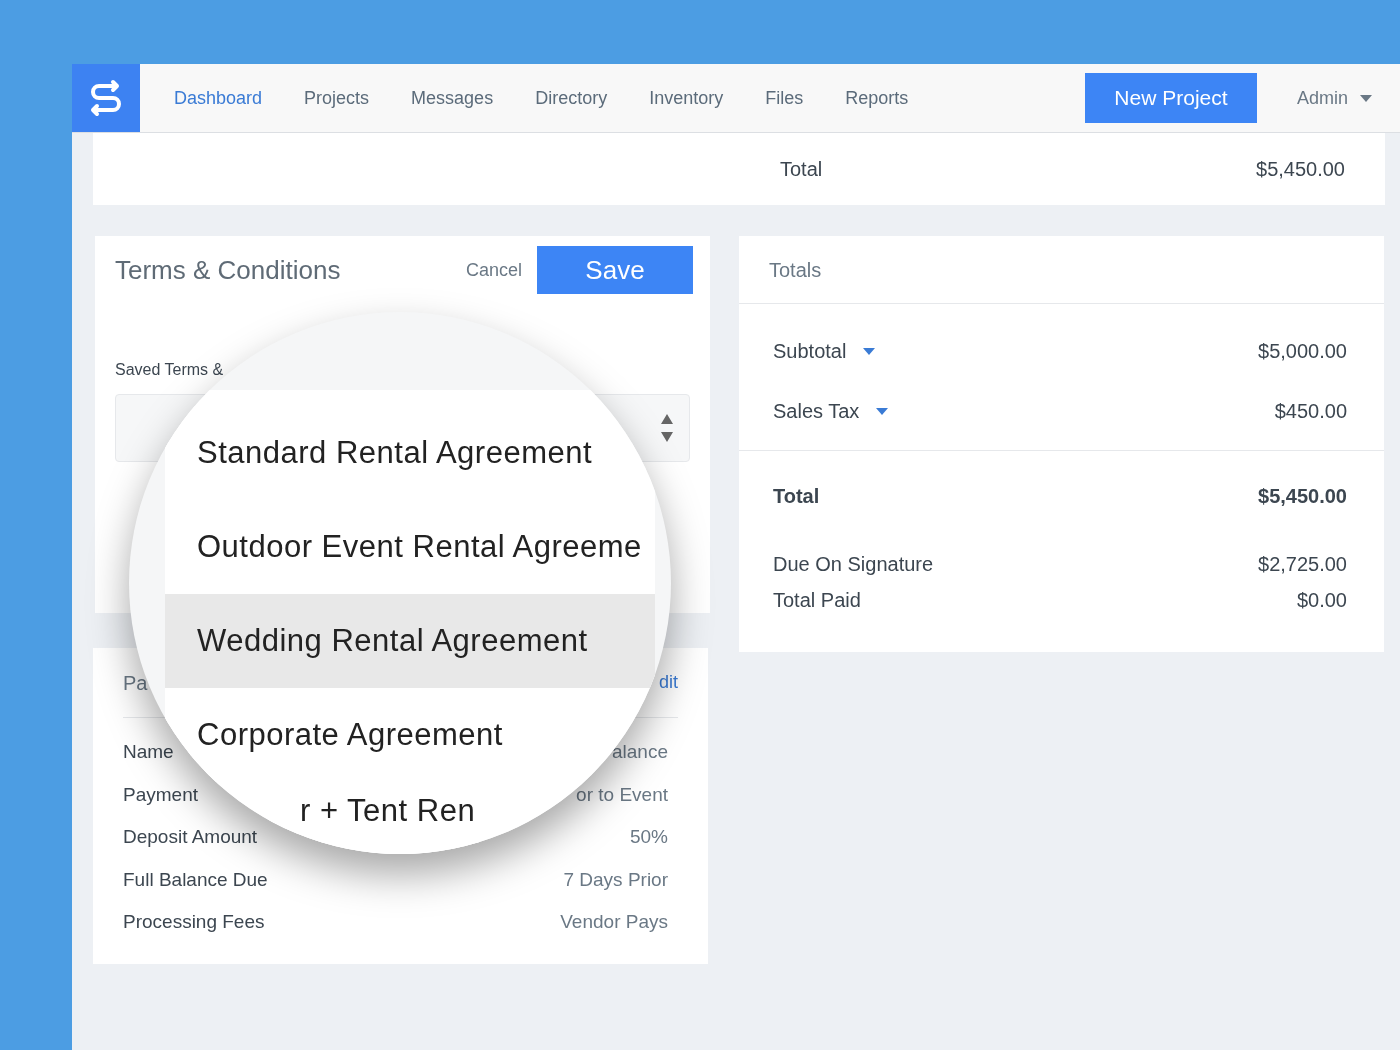  I want to click on payment-label: Due On Signature, so click(853, 564).